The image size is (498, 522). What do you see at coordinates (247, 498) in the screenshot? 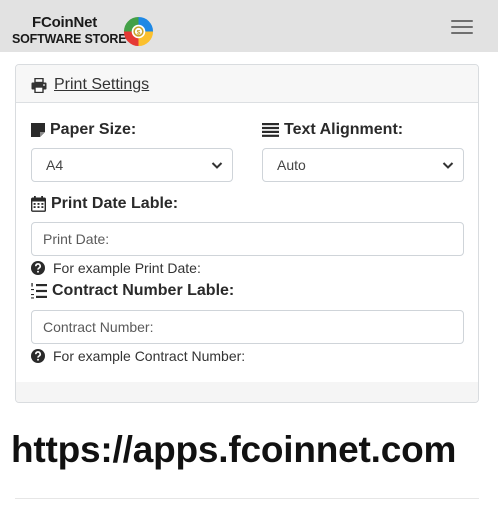
I see `divider` at bounding box center [247, 498].